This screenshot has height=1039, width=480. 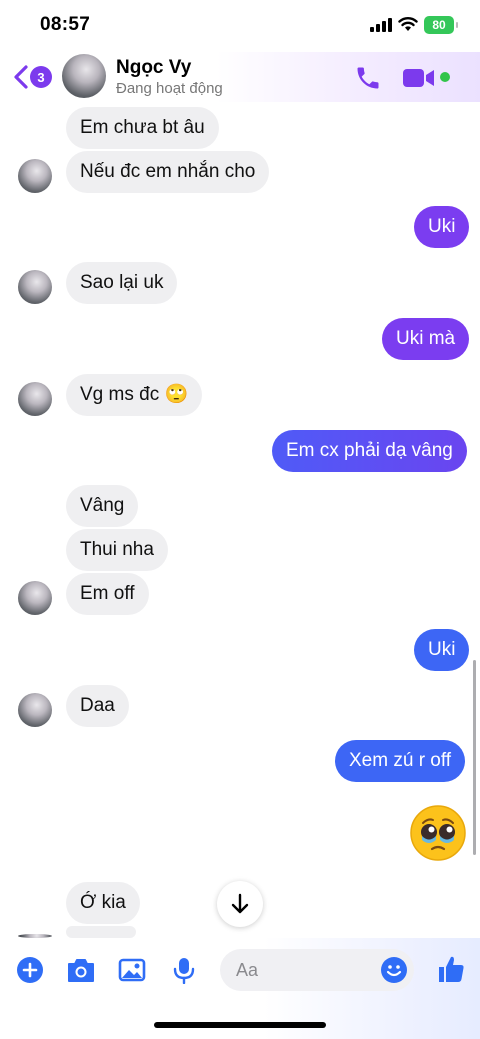 I want to click on incoming-message: Thui nha, so click(x=117, y=550).